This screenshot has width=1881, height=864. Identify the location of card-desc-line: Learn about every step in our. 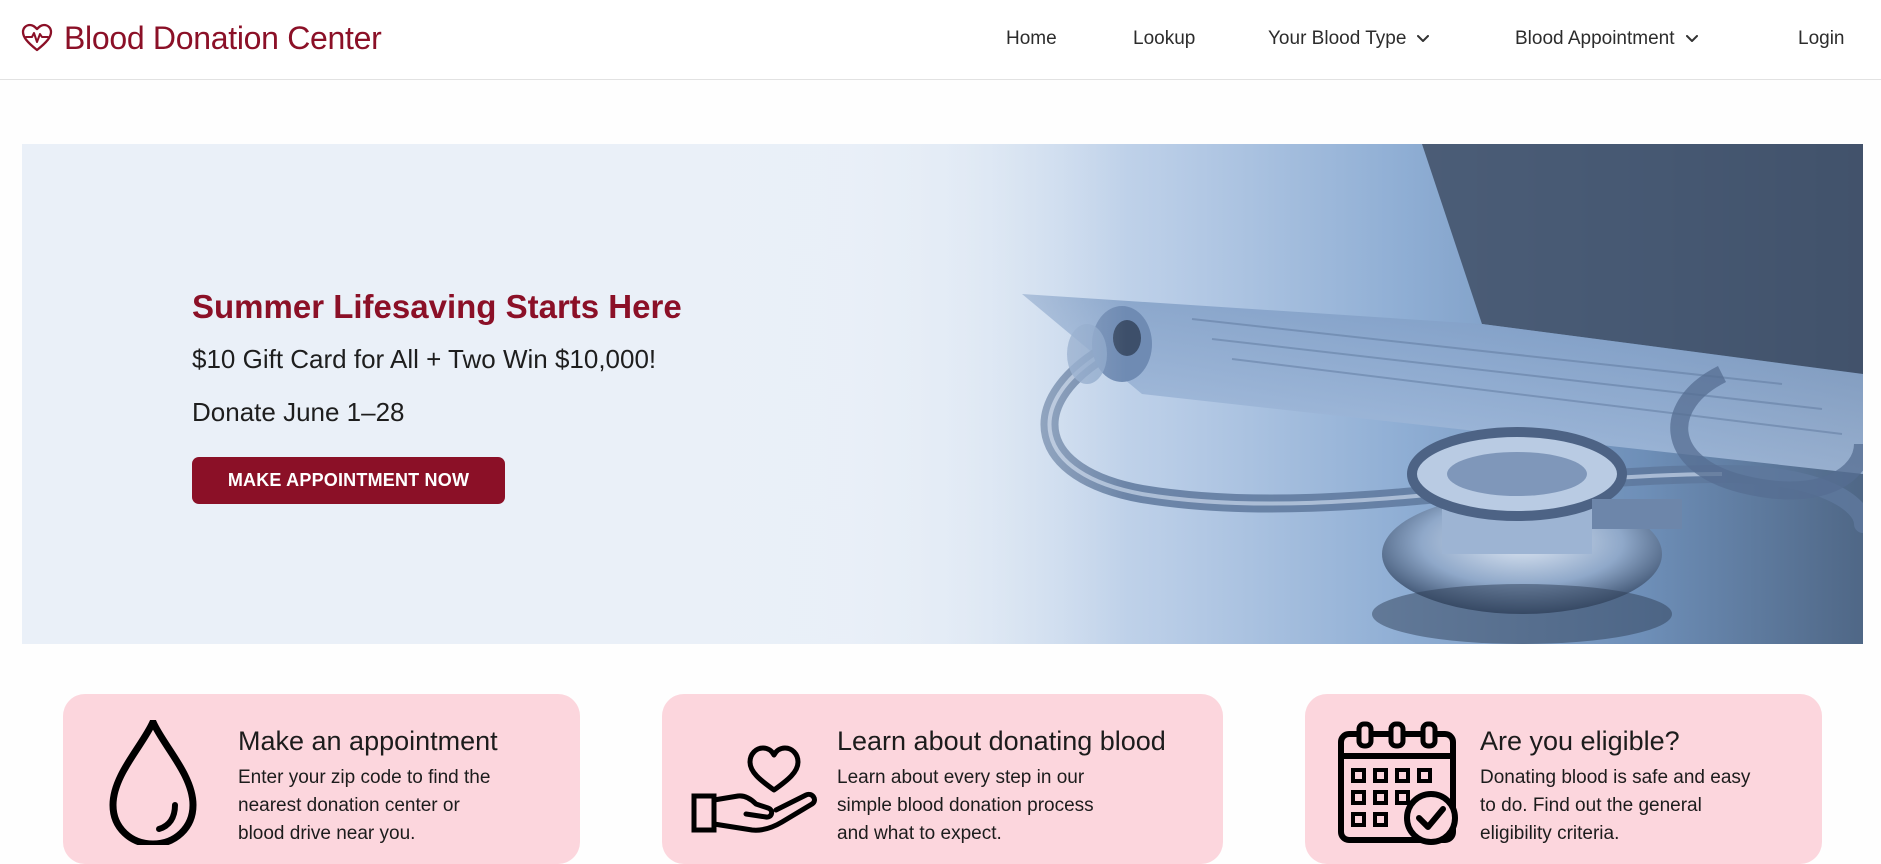
(961, 777).